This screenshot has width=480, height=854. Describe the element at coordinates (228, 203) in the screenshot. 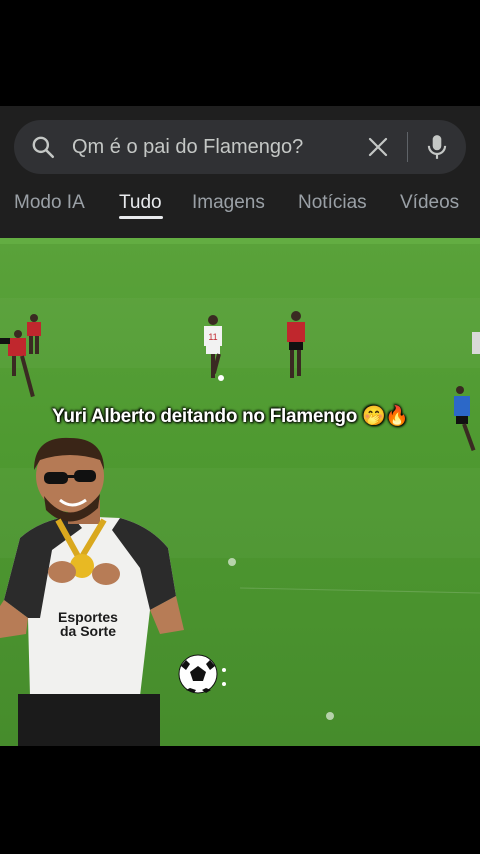

I see `tab-imagens: Imagens` at that location.